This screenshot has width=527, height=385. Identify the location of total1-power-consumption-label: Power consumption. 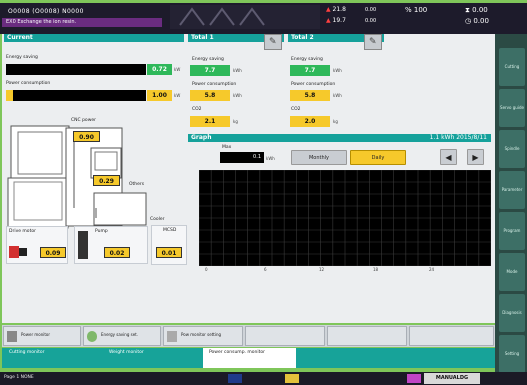
(214, 84).